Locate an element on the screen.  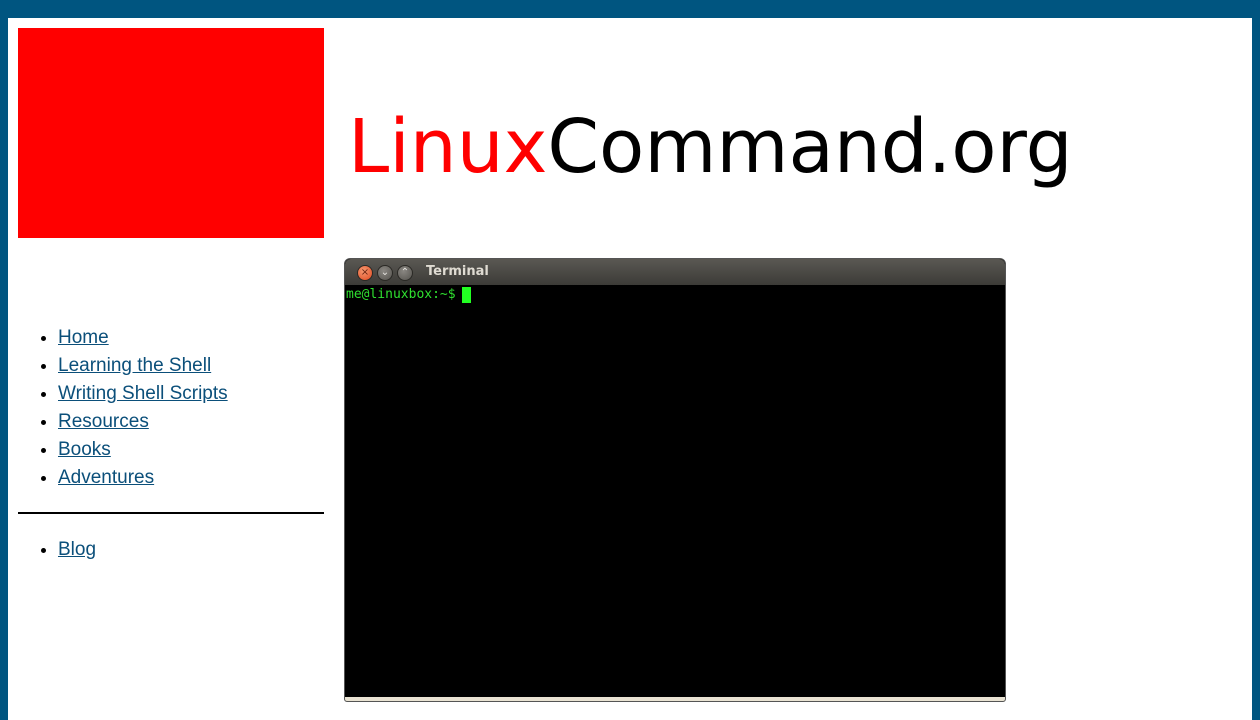
nav-link-writing-shell-scripts: Writing Shell Scripts is located at coordinates (143, 393).